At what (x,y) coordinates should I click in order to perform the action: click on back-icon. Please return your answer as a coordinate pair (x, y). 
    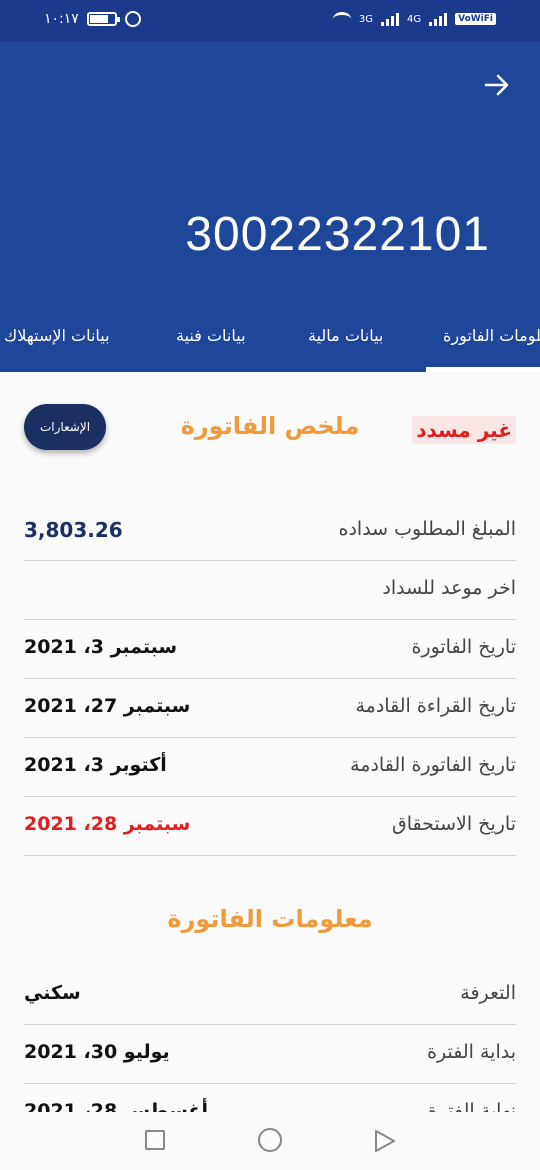
    Looking at the image, I should click on (385, 1143).